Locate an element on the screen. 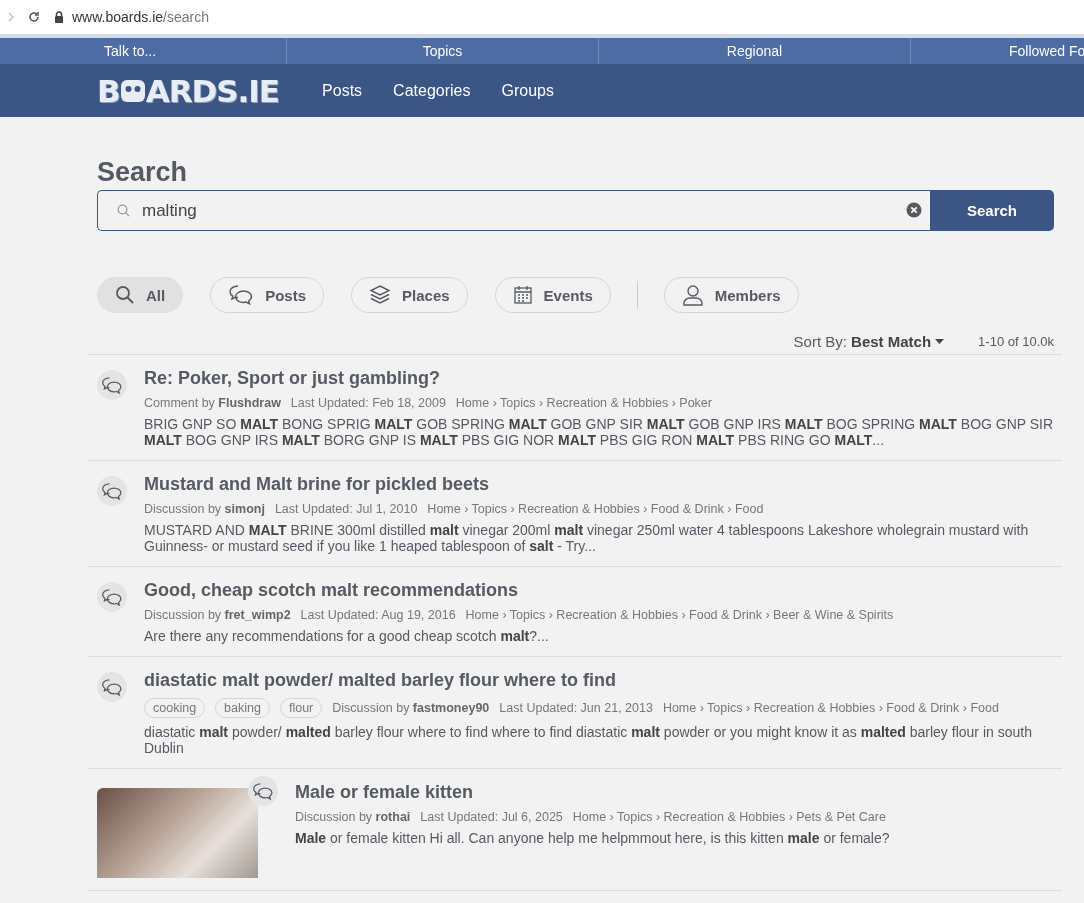 This screenshot has width=1084, height=903. nav-link: Categories is located at coordinates (432, 90).